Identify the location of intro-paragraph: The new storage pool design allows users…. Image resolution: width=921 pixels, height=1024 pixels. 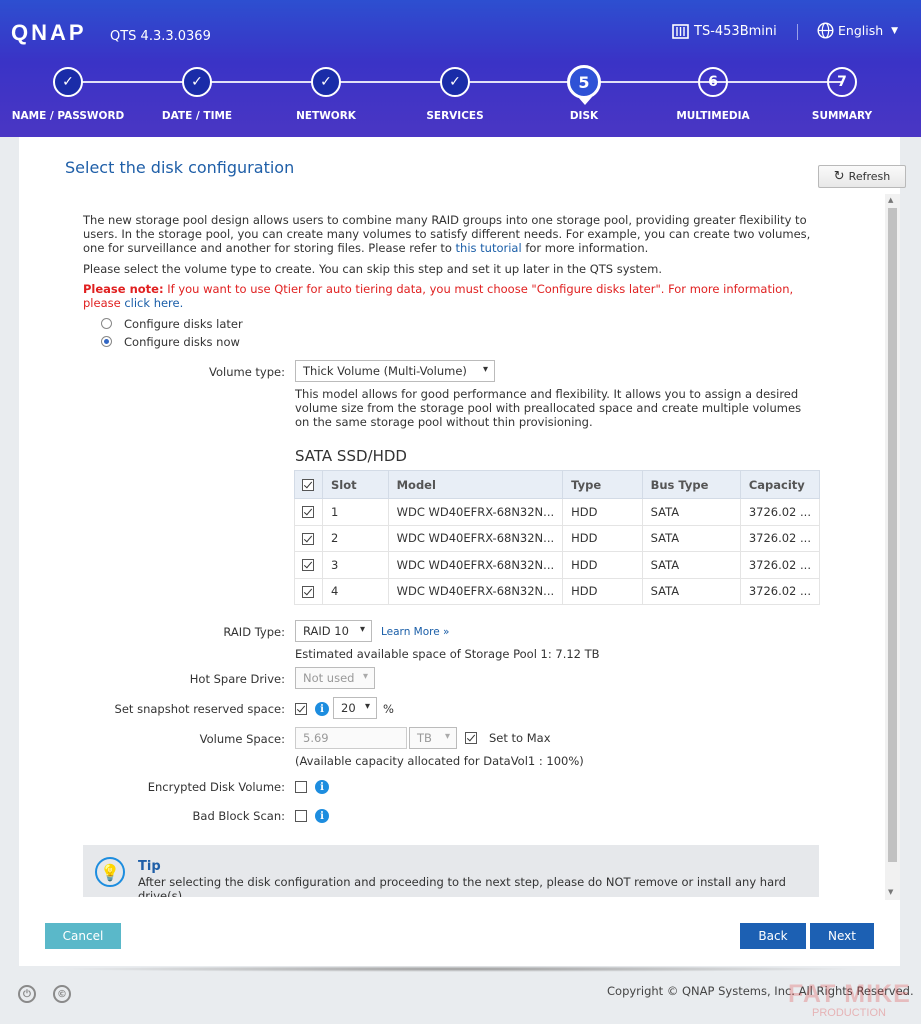
(453, 234).